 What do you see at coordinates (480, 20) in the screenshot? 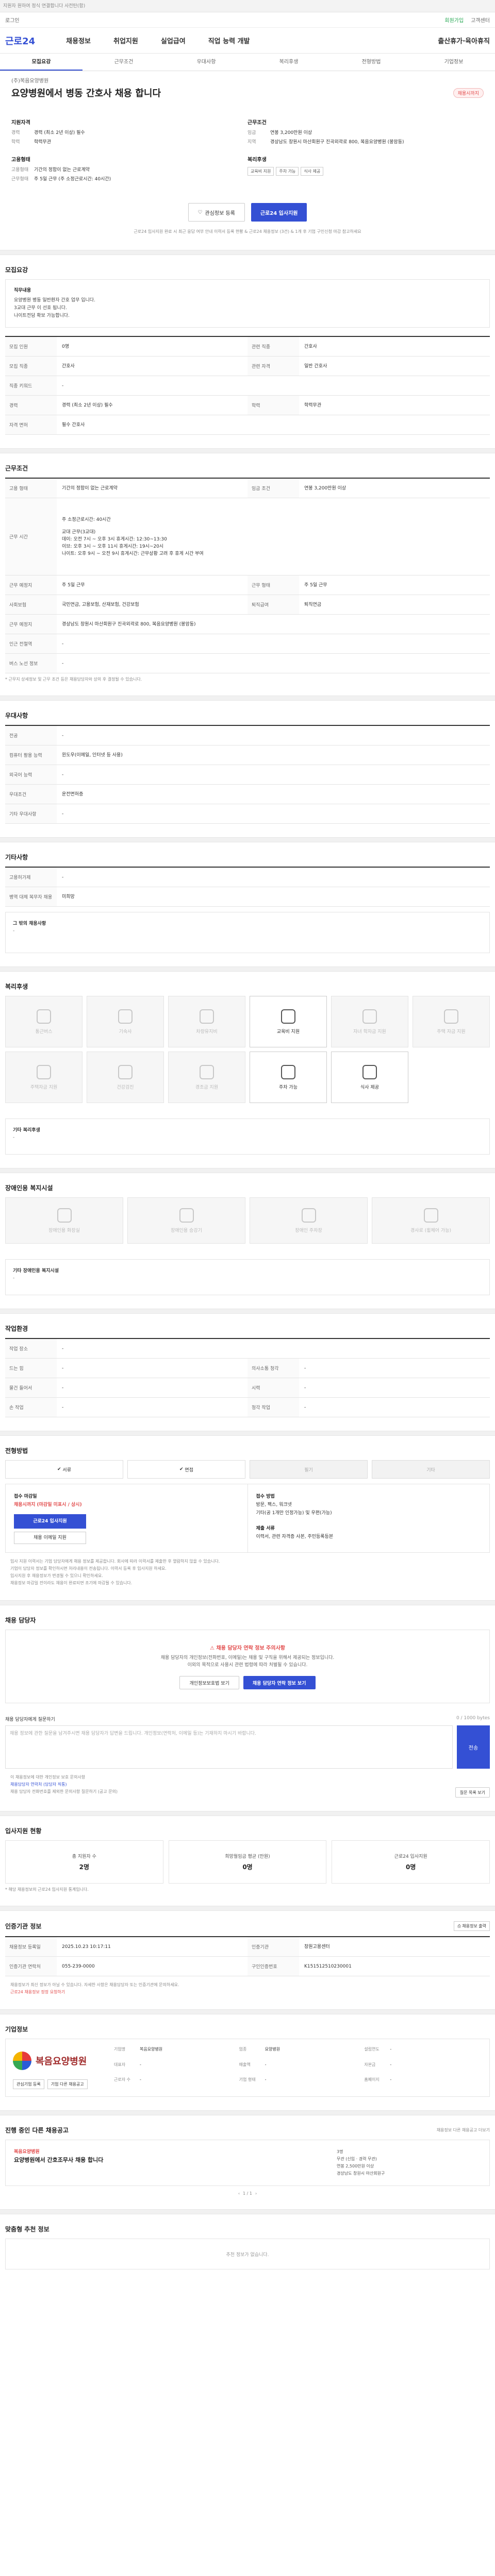
I see `help-link: 고객센터` at bounding box center [480, 20].